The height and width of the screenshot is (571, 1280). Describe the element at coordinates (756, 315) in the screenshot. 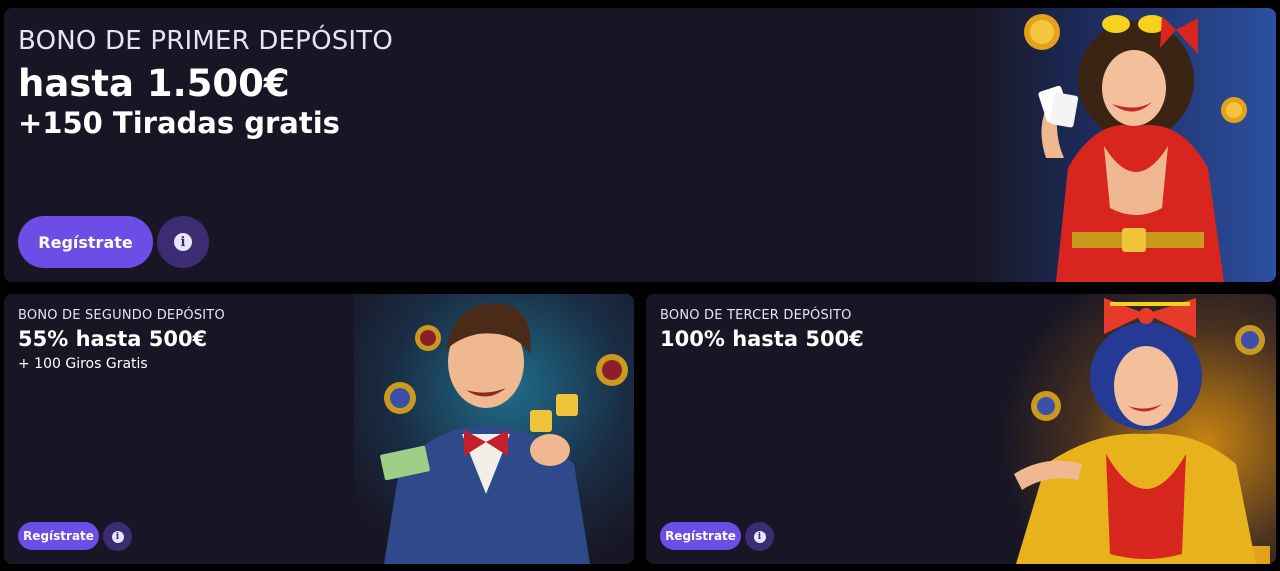

I see `promo-eyebrow: BONO DE TERCER DEPÓSITO` at that location.